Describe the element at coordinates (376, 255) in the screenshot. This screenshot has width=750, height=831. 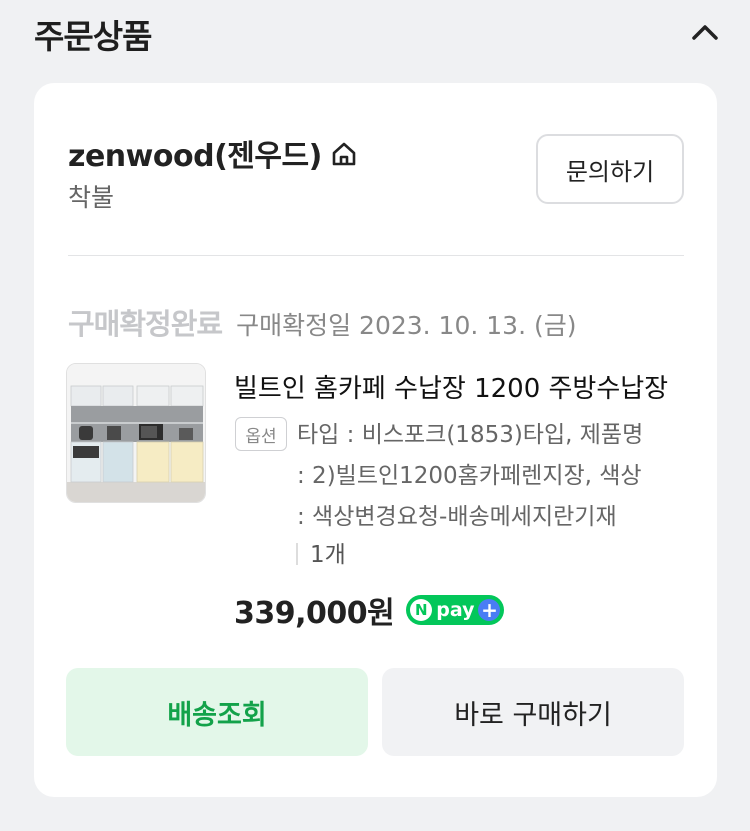
I see `divider` at that location.